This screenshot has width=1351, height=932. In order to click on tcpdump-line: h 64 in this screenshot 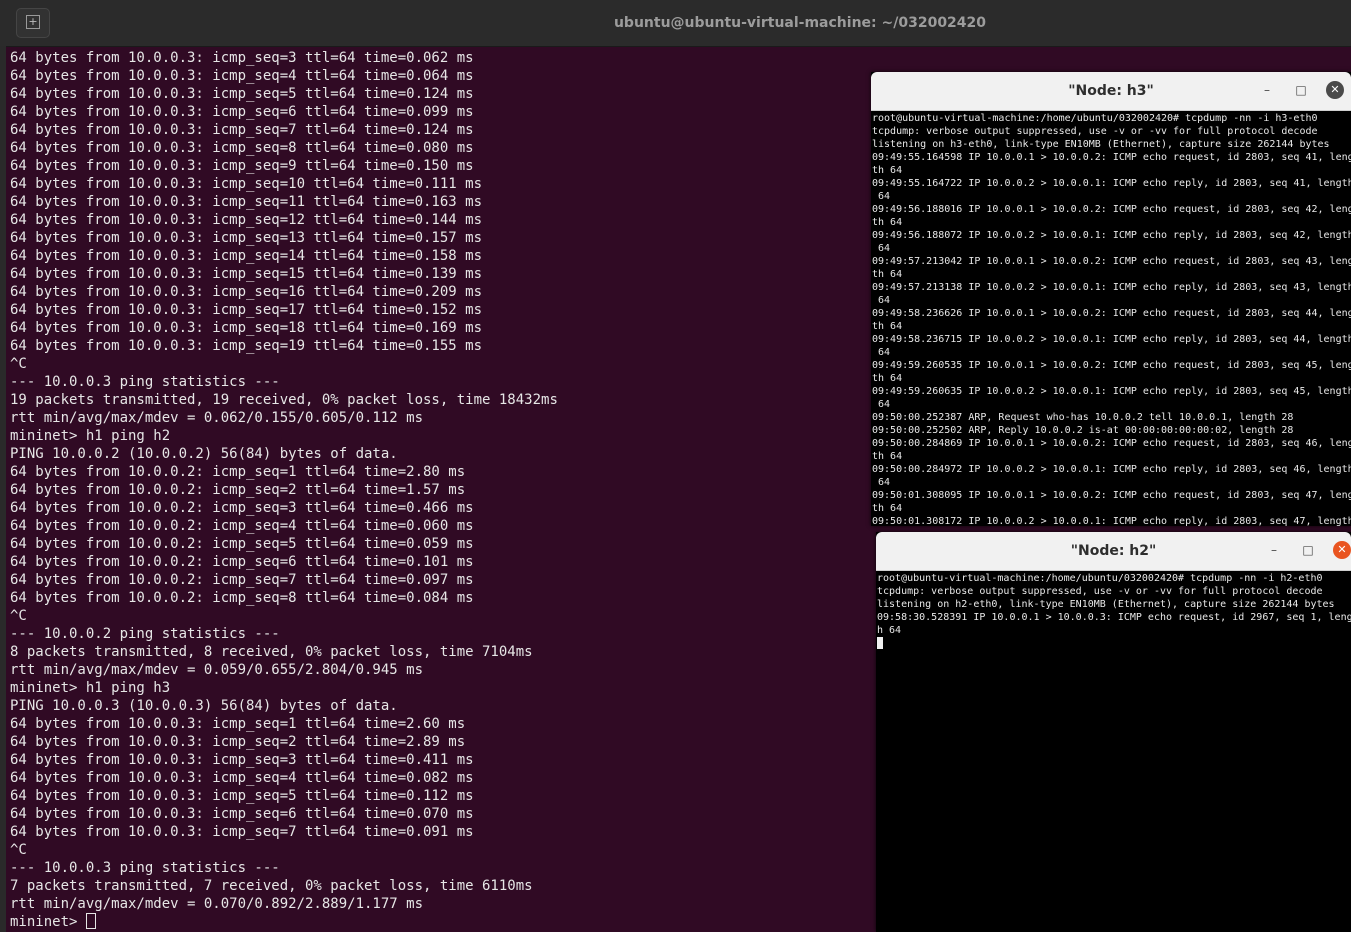, I will do `click(889, 630)`.